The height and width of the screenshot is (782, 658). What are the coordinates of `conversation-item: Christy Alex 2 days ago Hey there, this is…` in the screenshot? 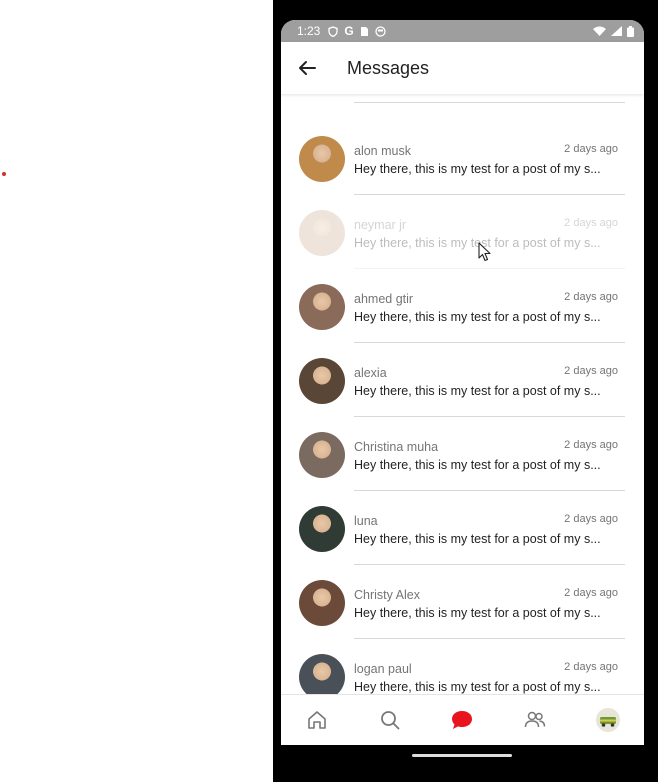 It's located at (462, 617).